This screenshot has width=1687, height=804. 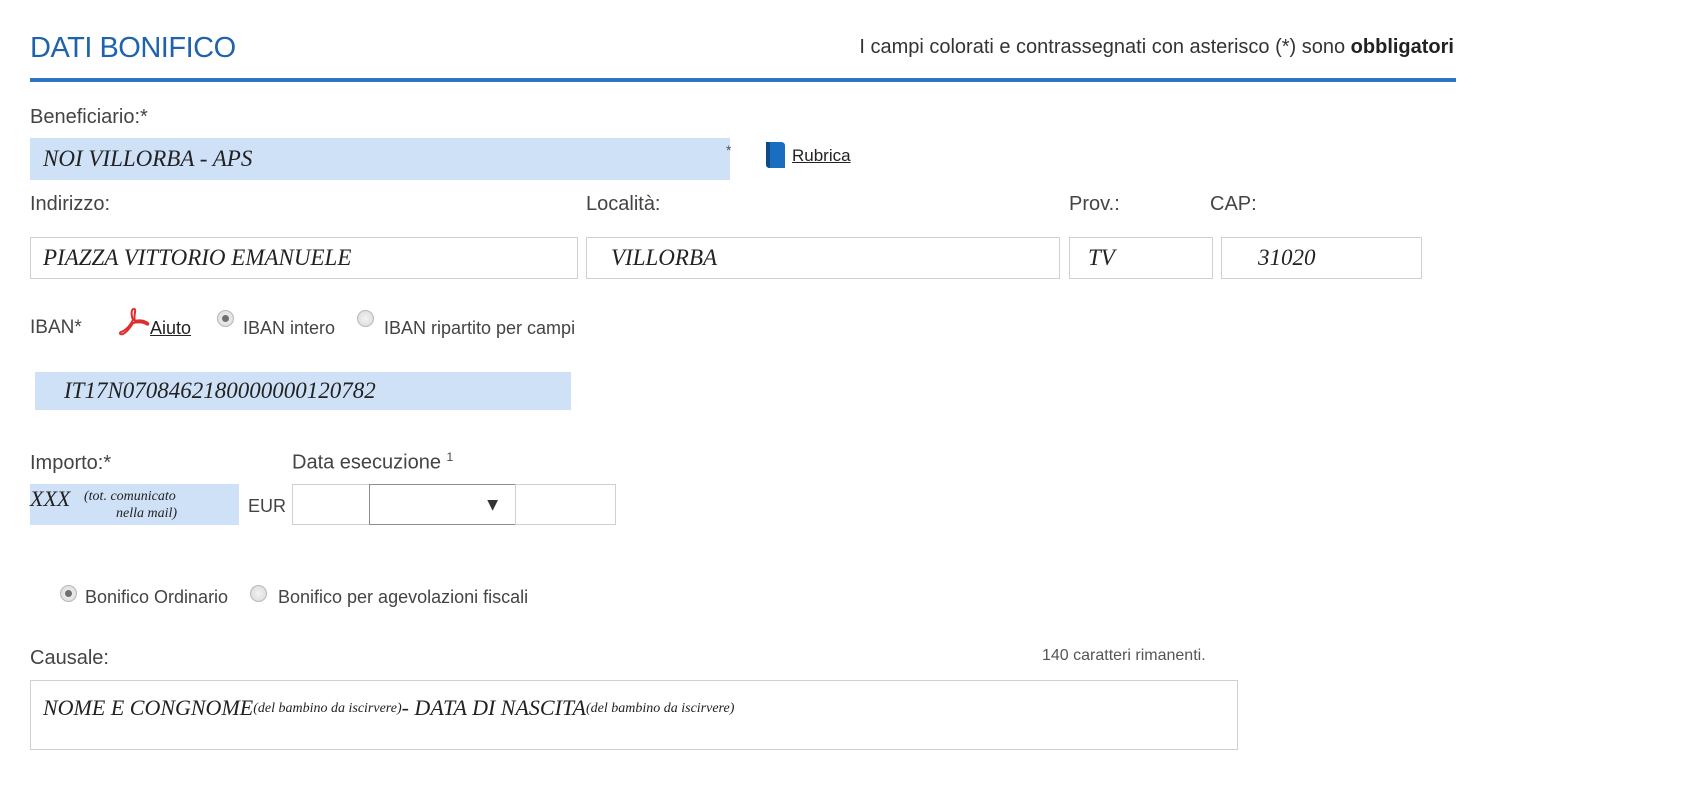 I want to click on iban-ripartito-radio, so click(x=365, y=318).